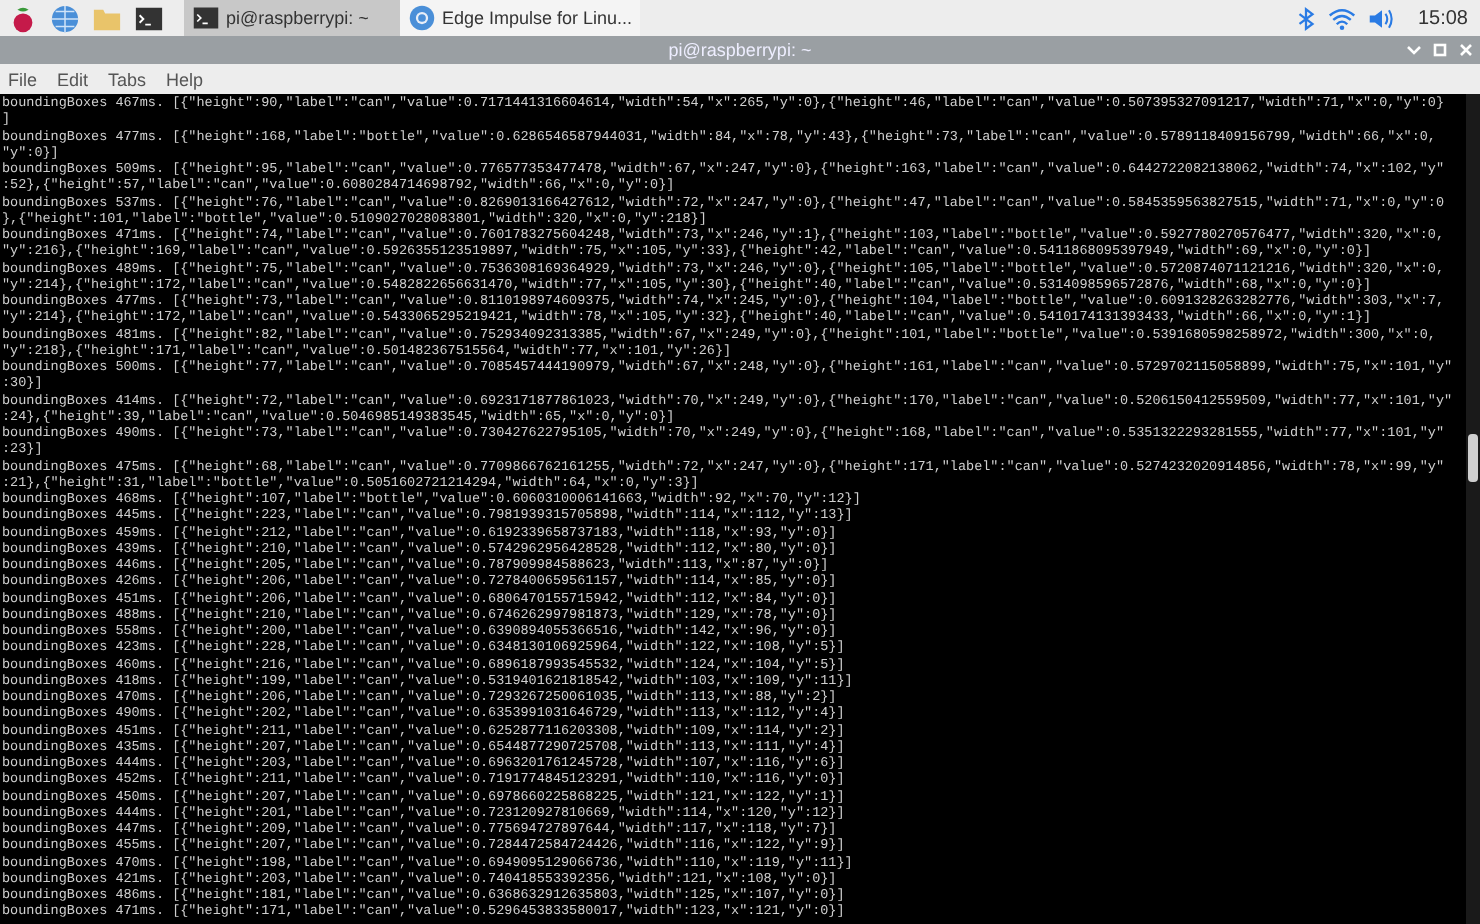 The height and width of the screenshot is (924, 1480). What do you see at coordinates (1341, 18) in the screenshot?
I see `wifi-icon` at bounding box center [1341, 18].